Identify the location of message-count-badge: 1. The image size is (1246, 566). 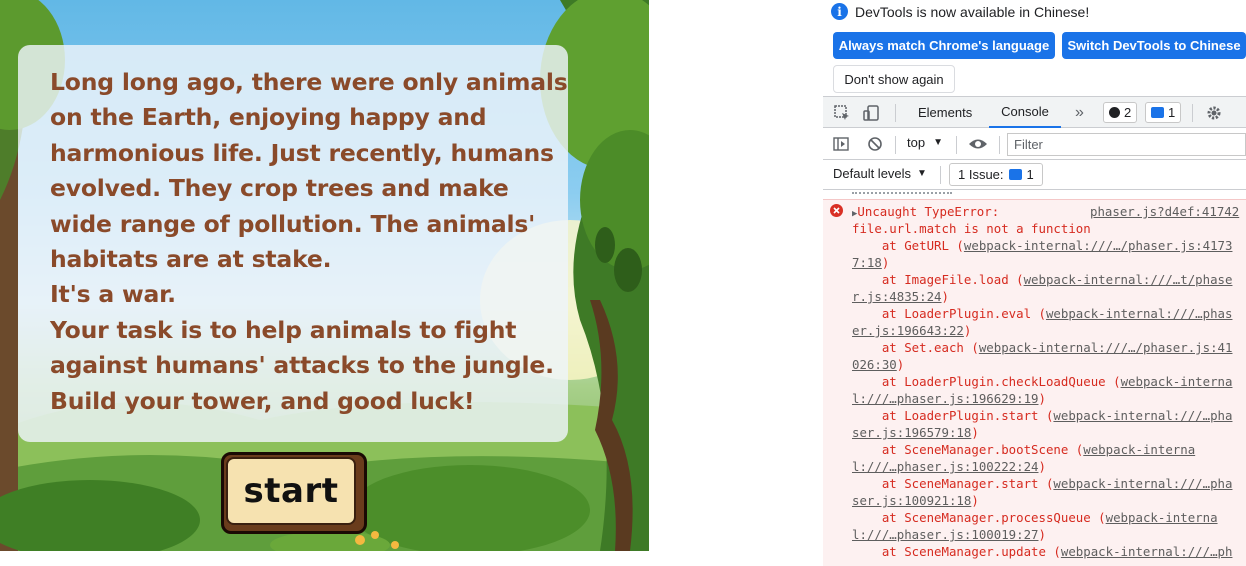
(1163, 112).